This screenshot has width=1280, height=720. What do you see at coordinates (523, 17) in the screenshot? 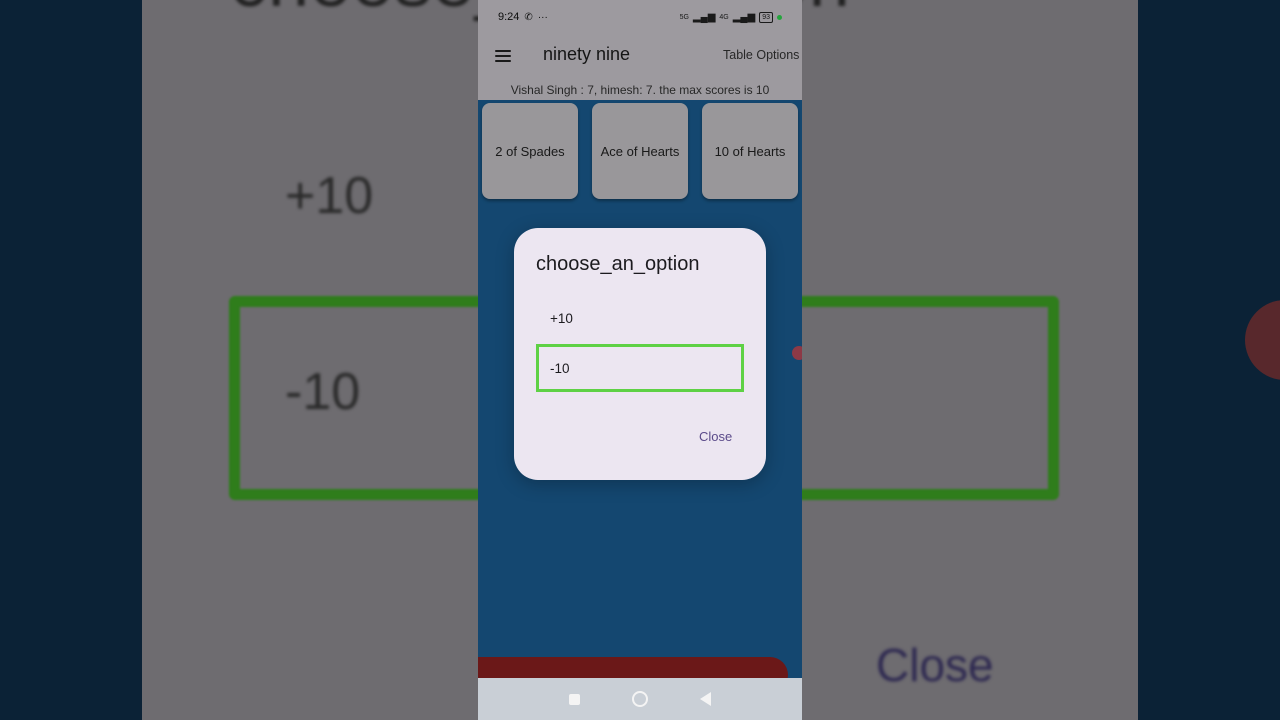
I see `status-left: 9:24 ✆ ···` at bounding box center [523, 17].